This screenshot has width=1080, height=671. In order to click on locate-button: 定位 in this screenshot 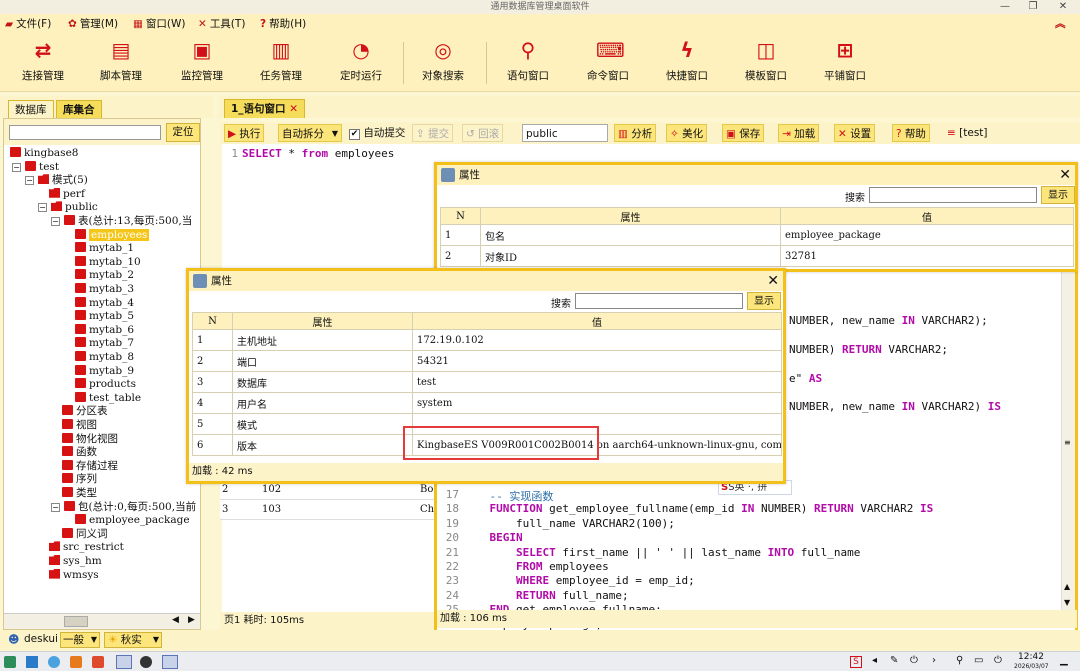, I will do `click(183, 132)`.